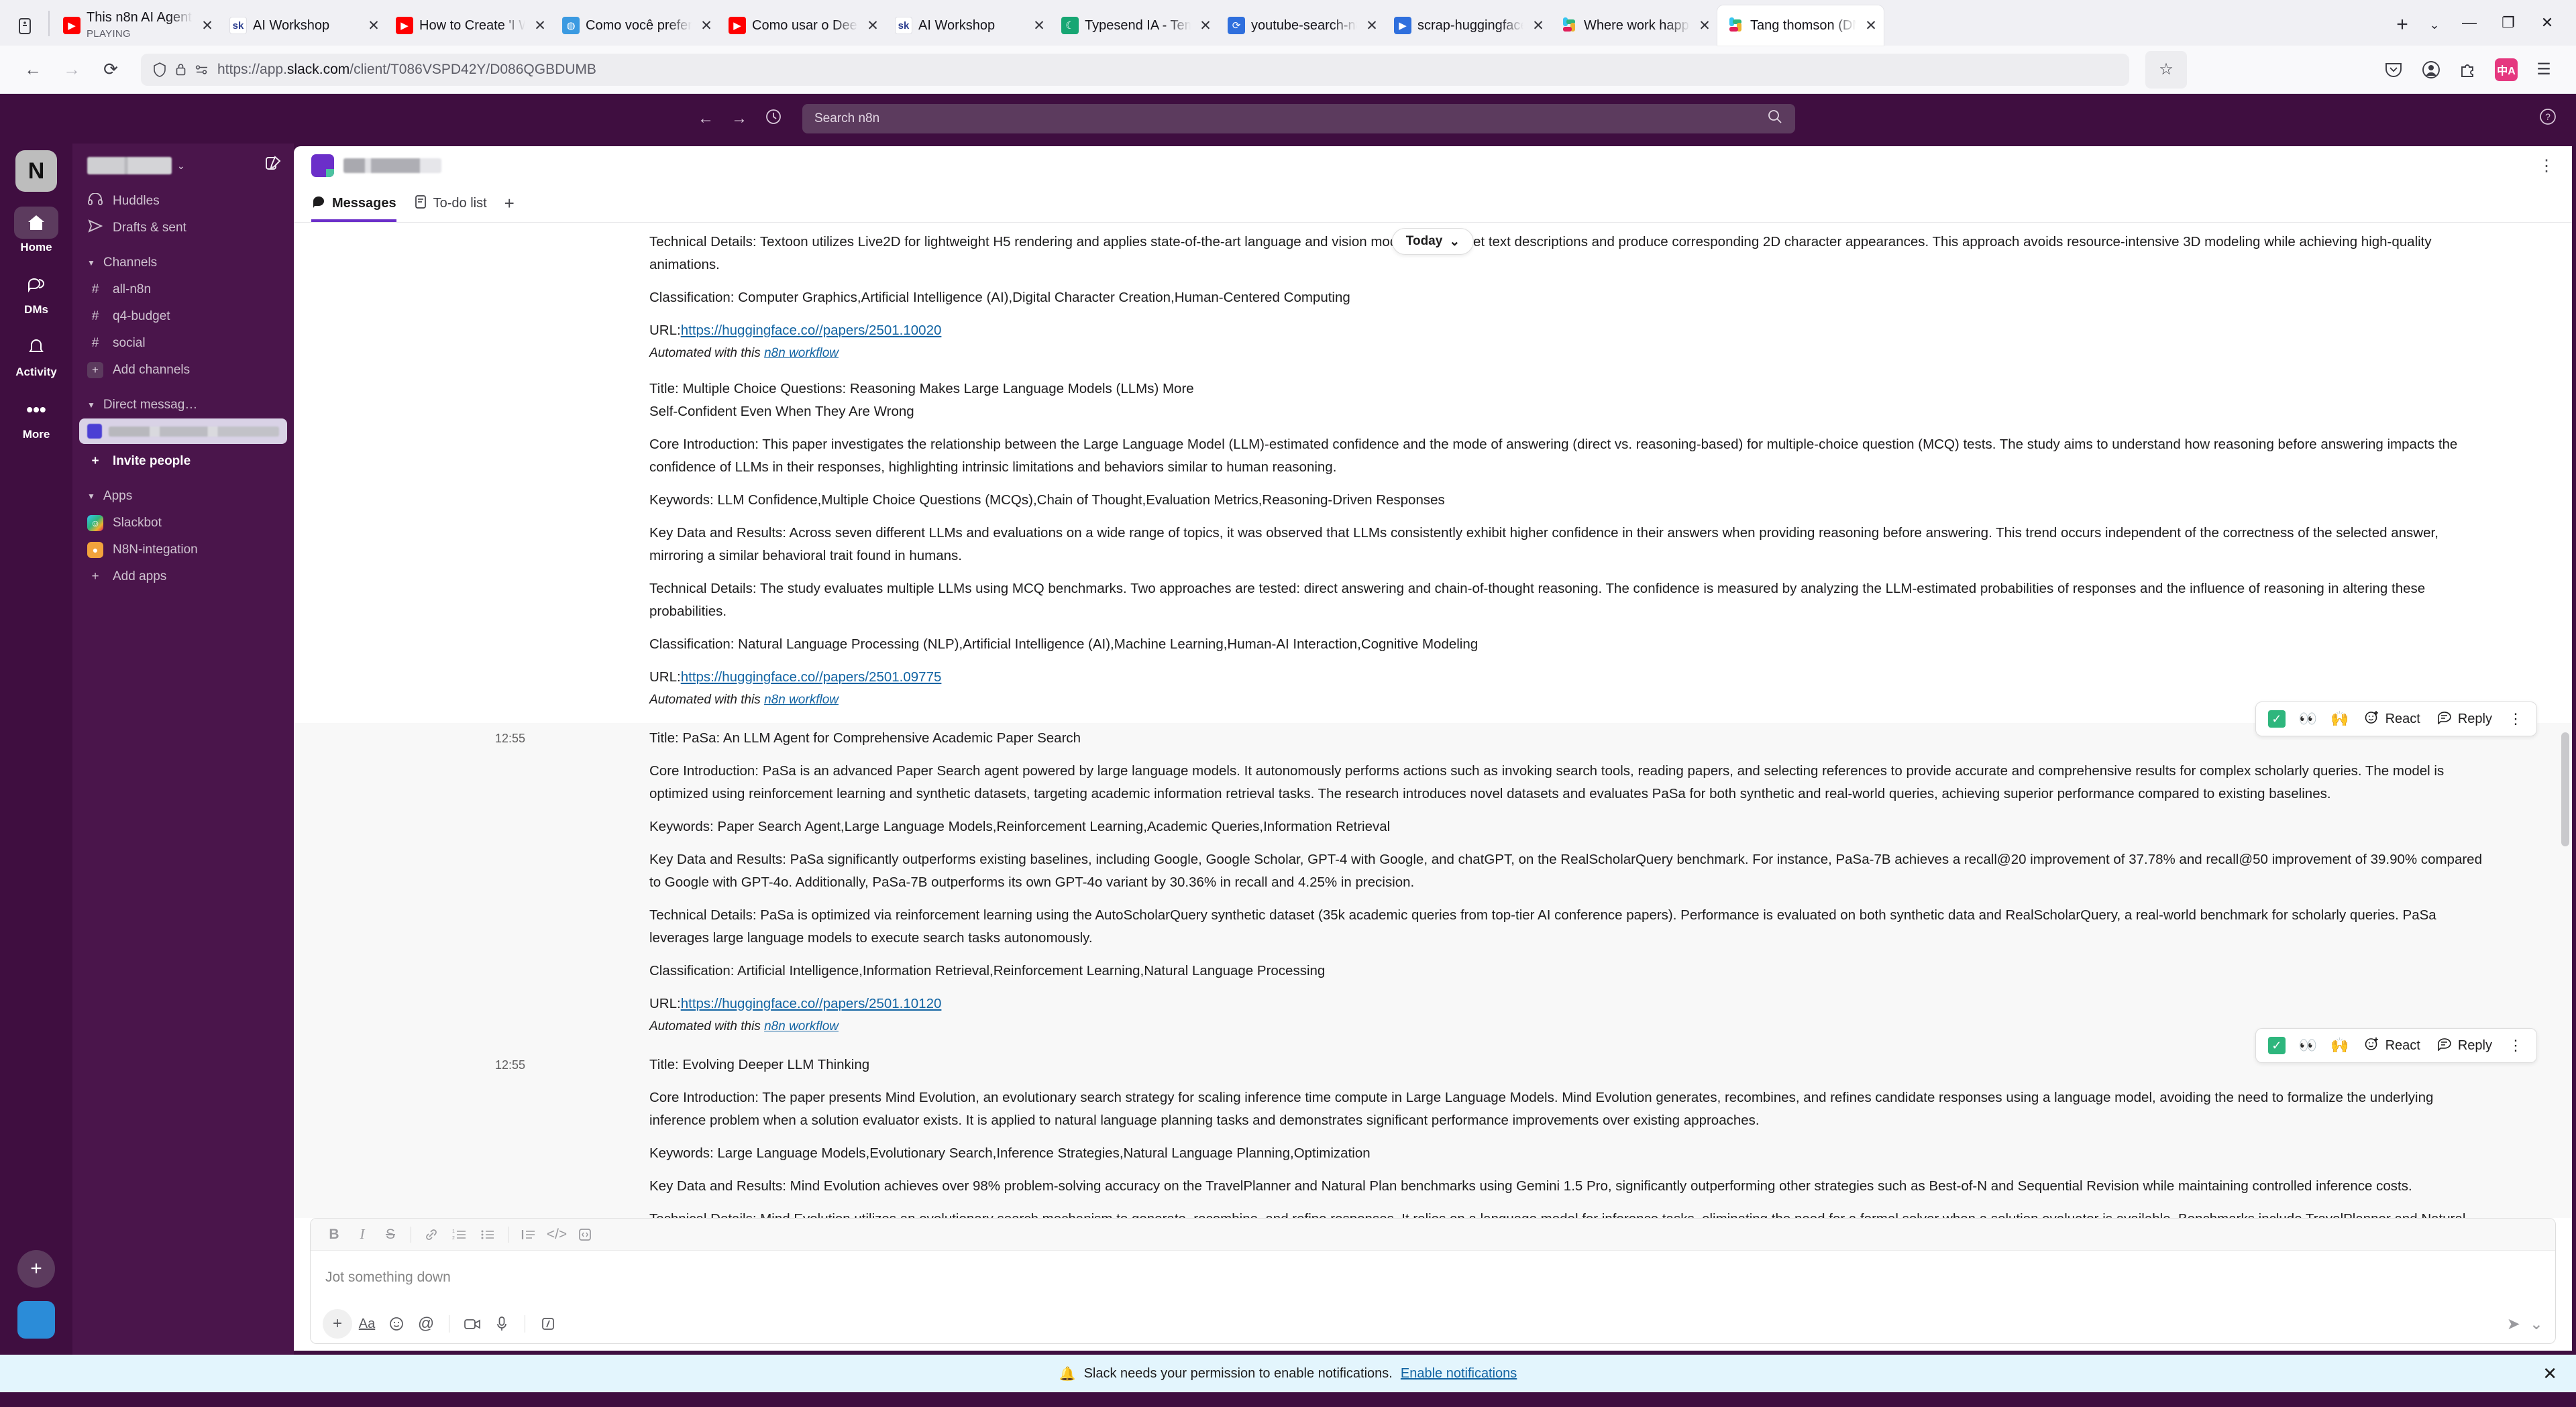 Image resolution: width=2576 pixels, height=1407 pixels. What do you see at coordinates (1432, 241) in the screenshot?
I see `today-divider-pill: Today ⌄` at bounding box center [1432, 241].